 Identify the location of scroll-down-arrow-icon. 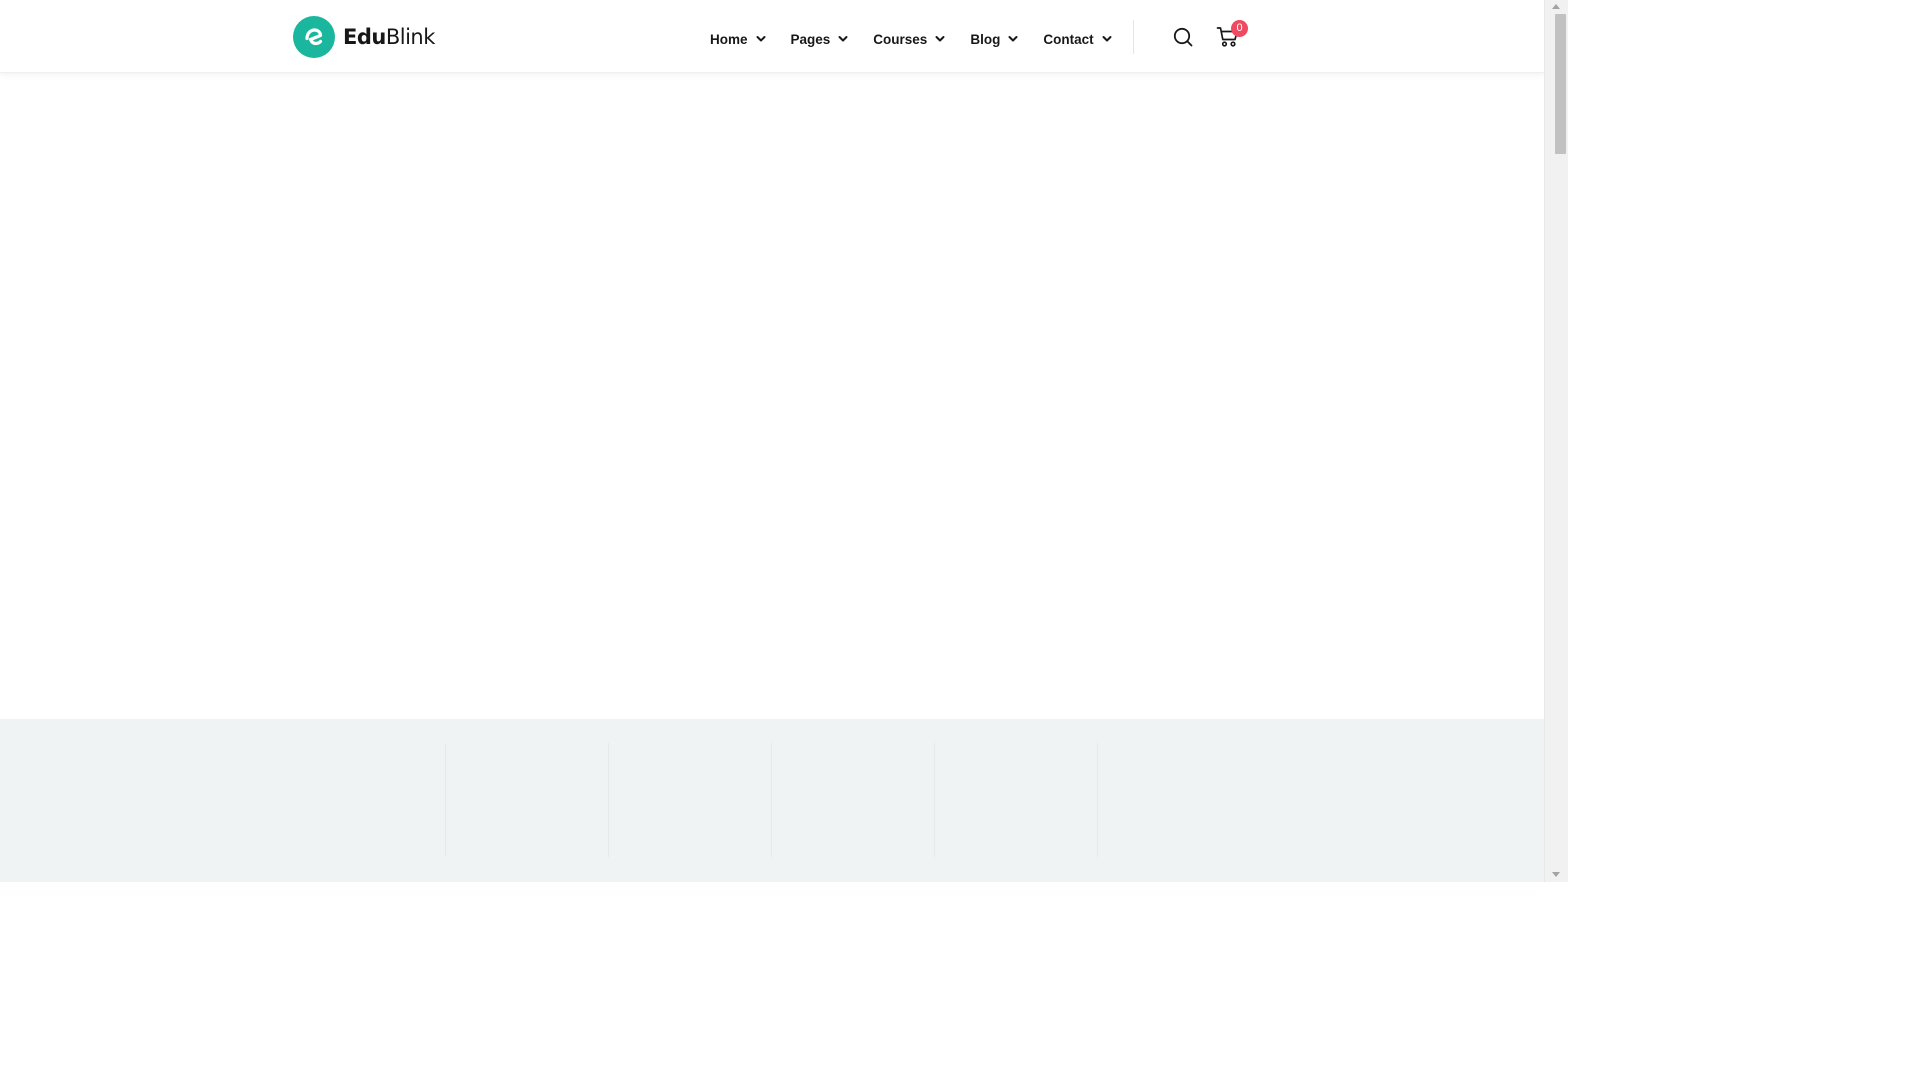
(1556, 874).